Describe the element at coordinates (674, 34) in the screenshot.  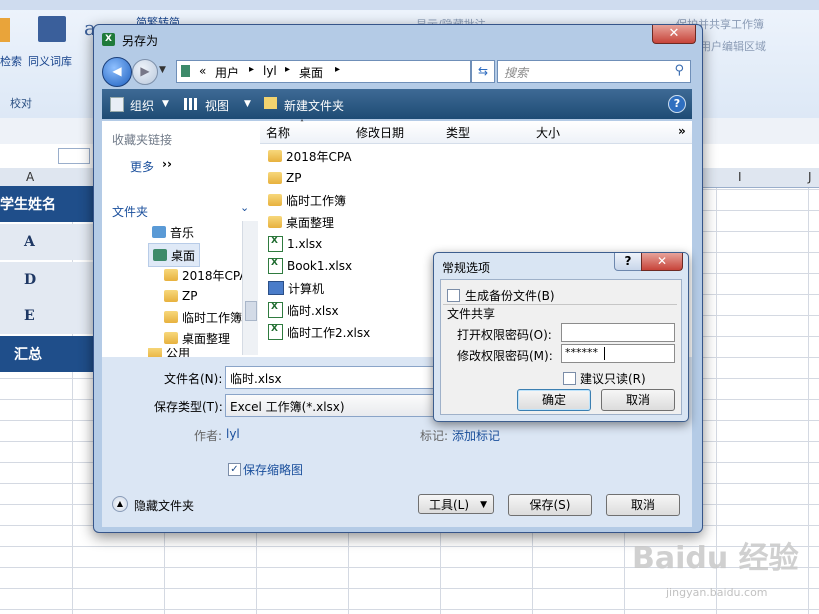
I see `save-as-close-button: ✕` at that location.